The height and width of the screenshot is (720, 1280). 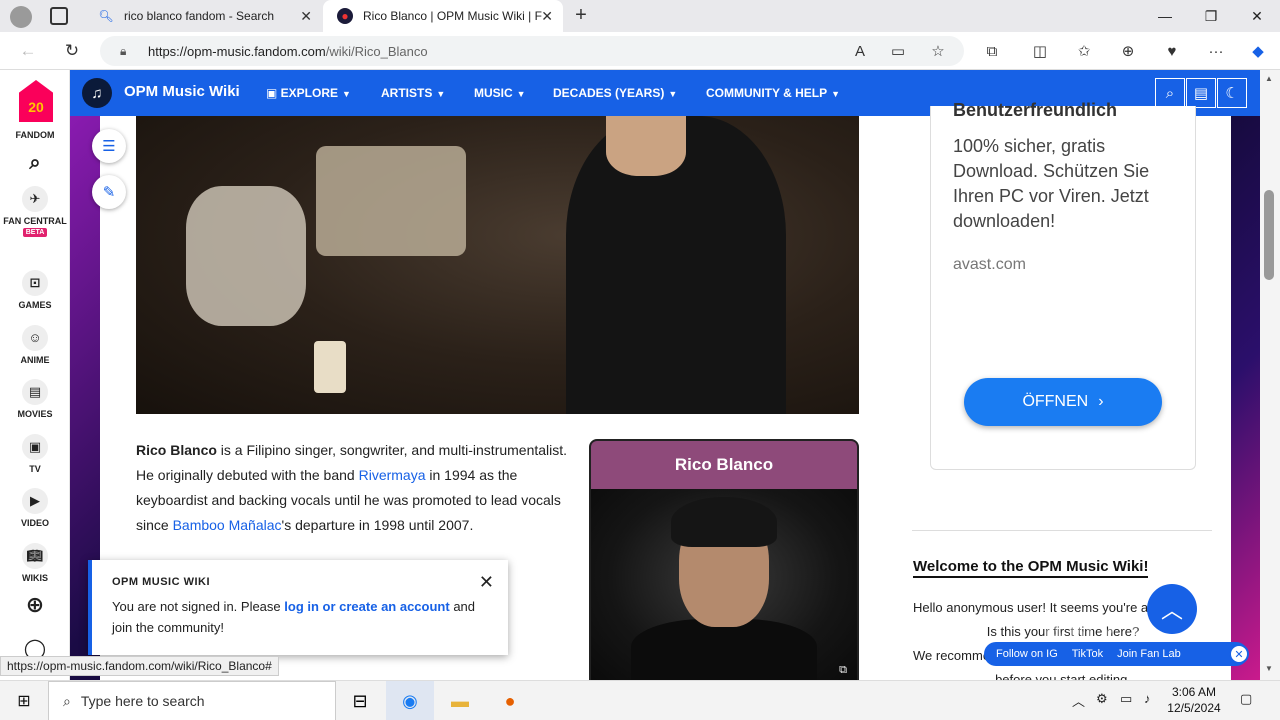 I want to click on photo-hair, so click(x=724, y=522).